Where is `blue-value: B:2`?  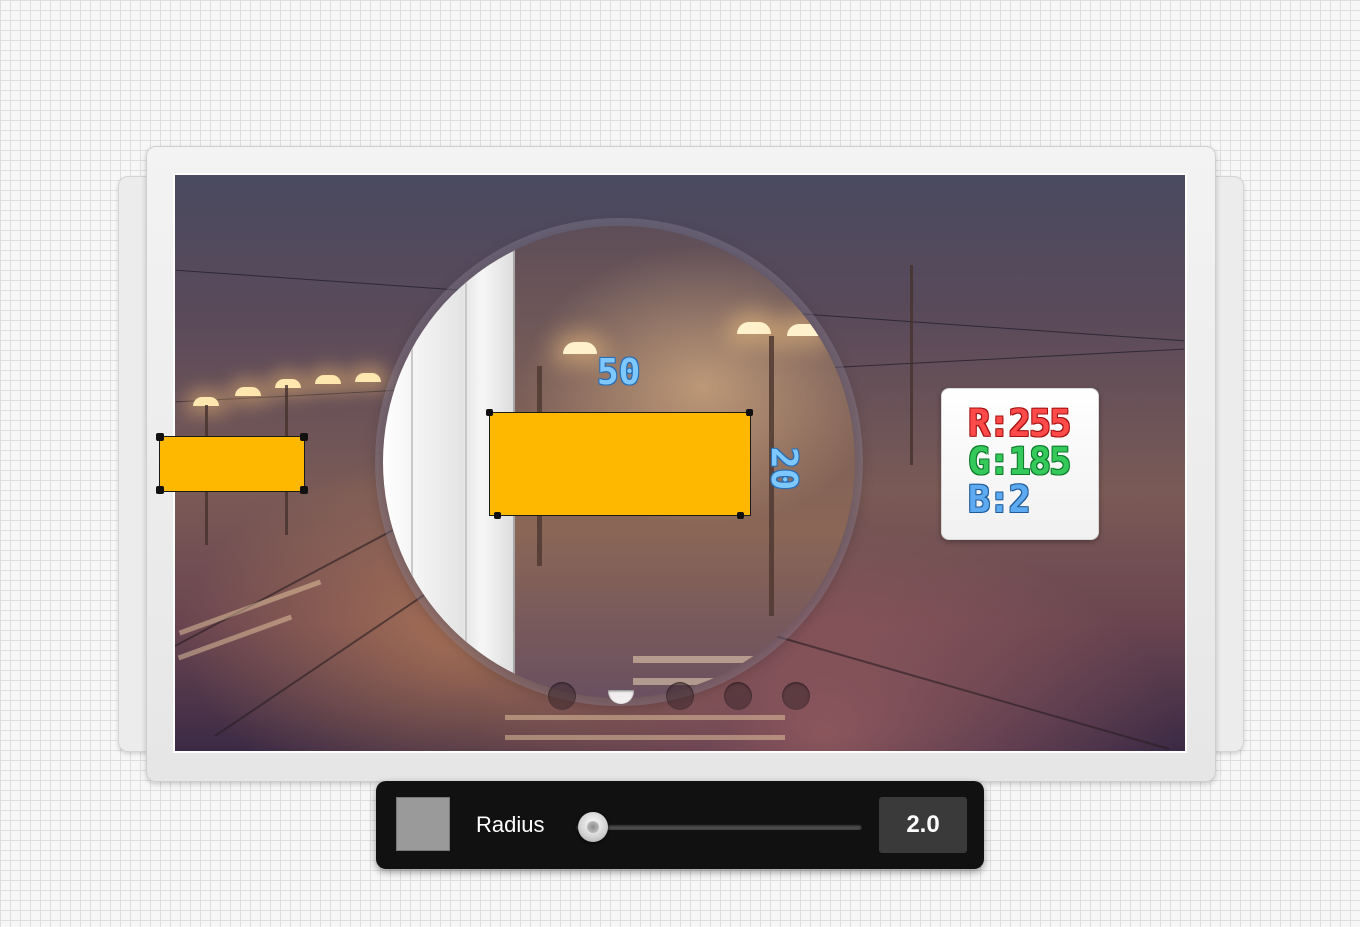 blue-value: B:2 is located at coordinates (999, 499).